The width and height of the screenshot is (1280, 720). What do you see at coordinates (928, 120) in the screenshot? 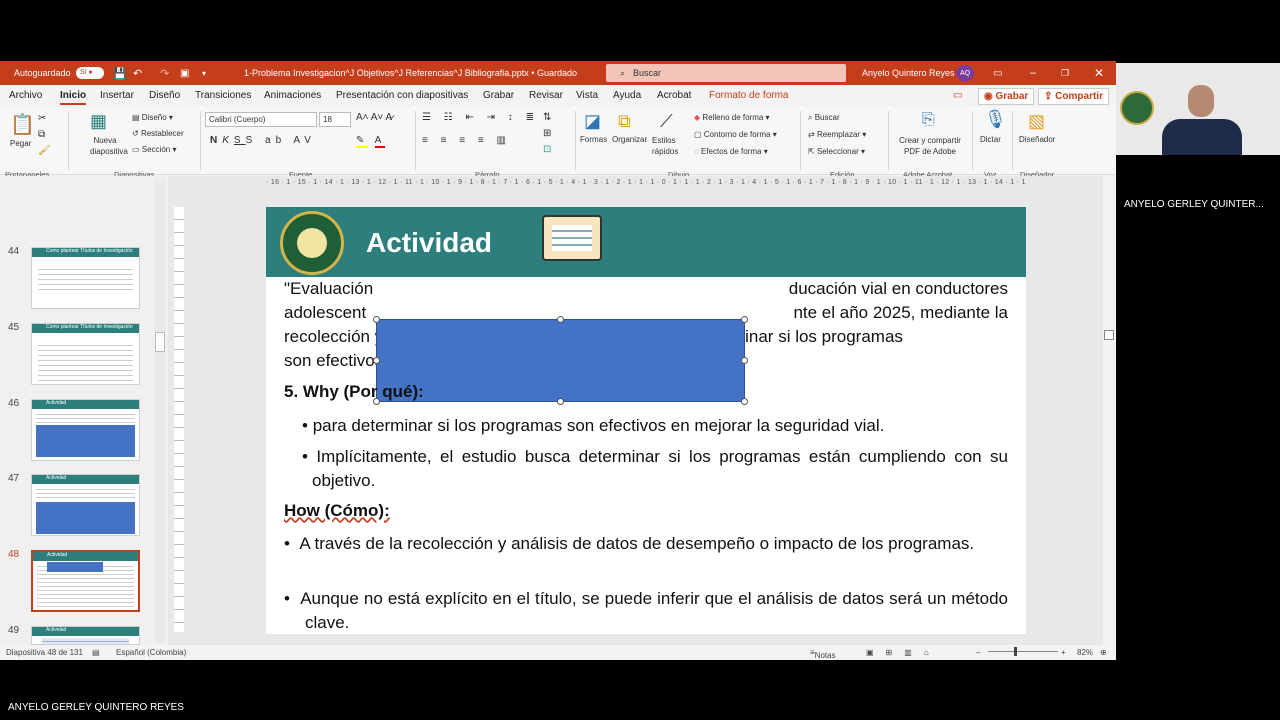
I see `adobe-pdf-icon: ⎘` at bounding box center [928, 120].